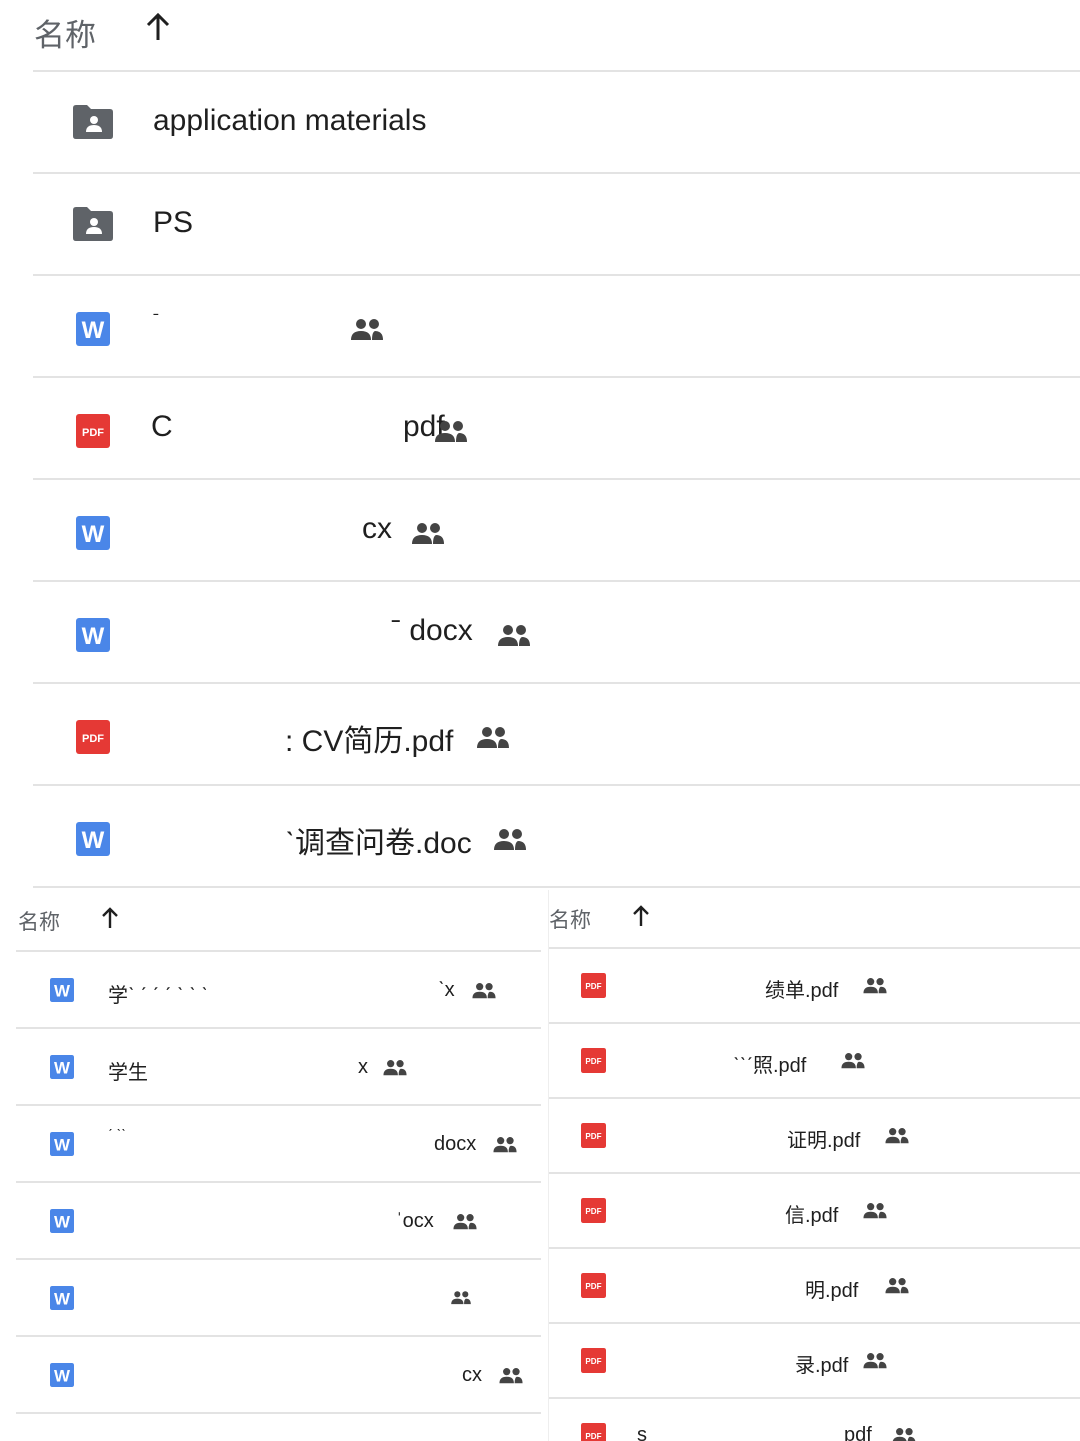 The height and width of the screenshot is (1441, 1080). I want to click on list-item: PDF : CV简历.pdf, so click(556, 733).